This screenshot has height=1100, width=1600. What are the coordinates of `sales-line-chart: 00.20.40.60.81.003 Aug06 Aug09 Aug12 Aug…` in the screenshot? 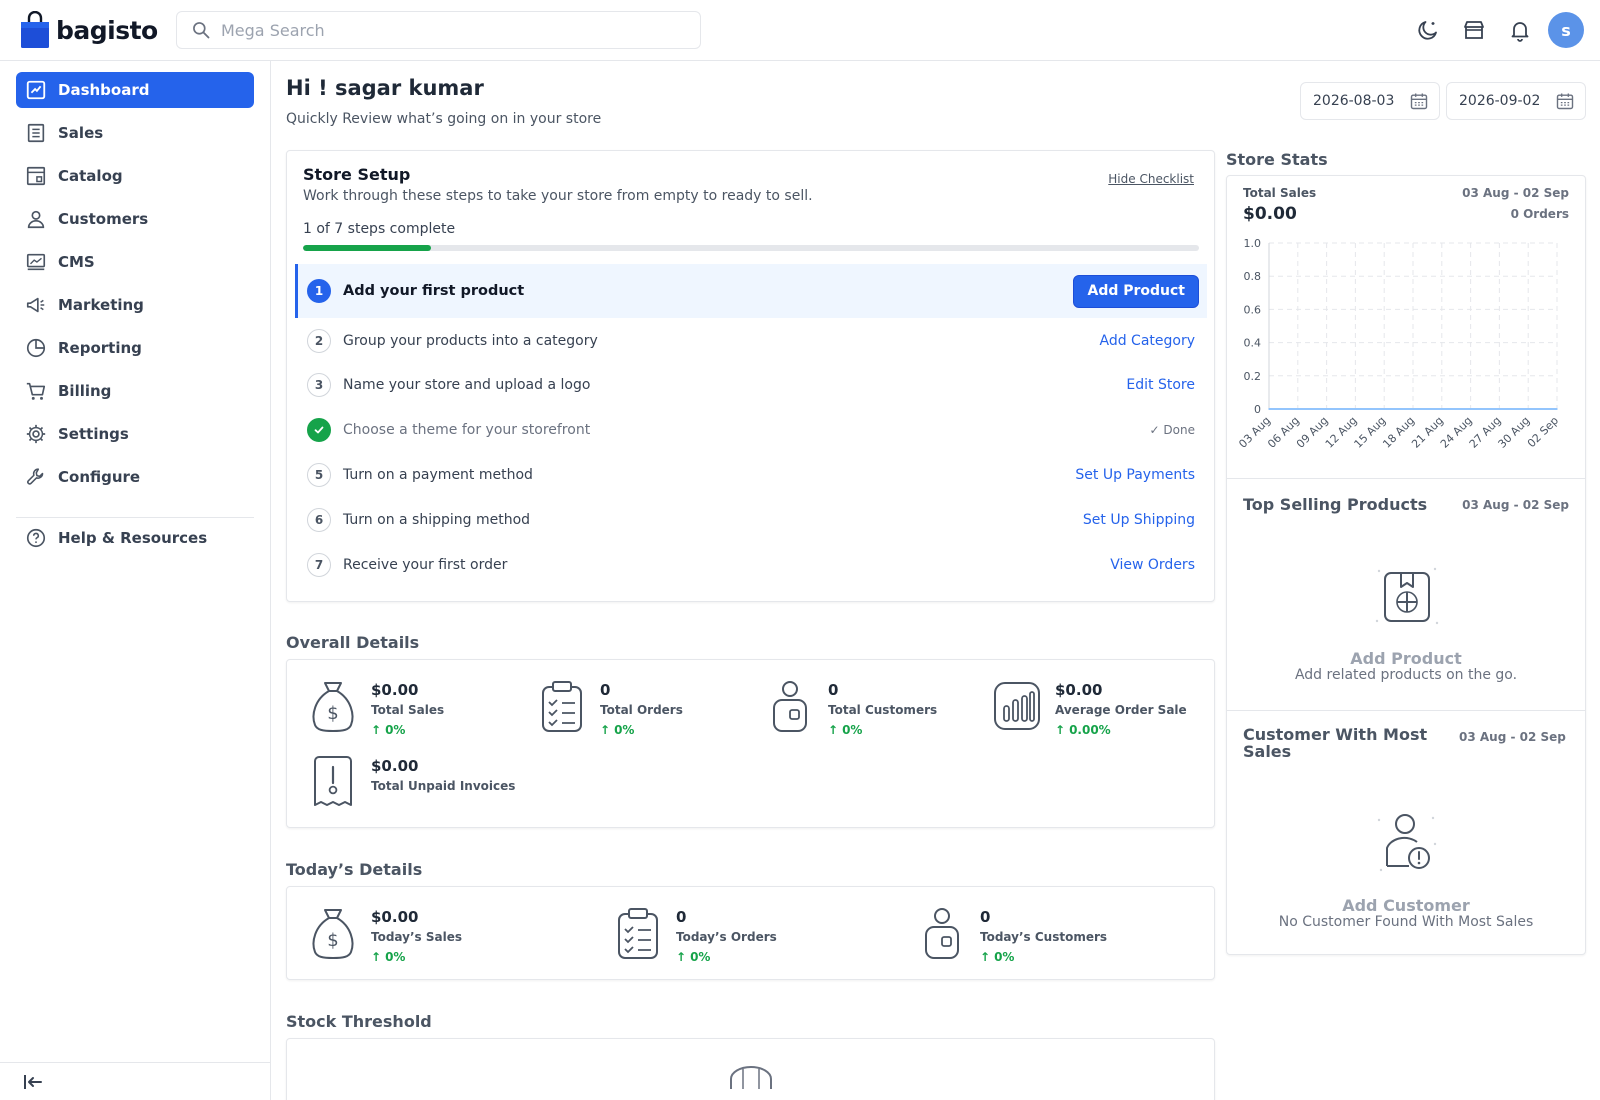 It's located at (1398, 344).